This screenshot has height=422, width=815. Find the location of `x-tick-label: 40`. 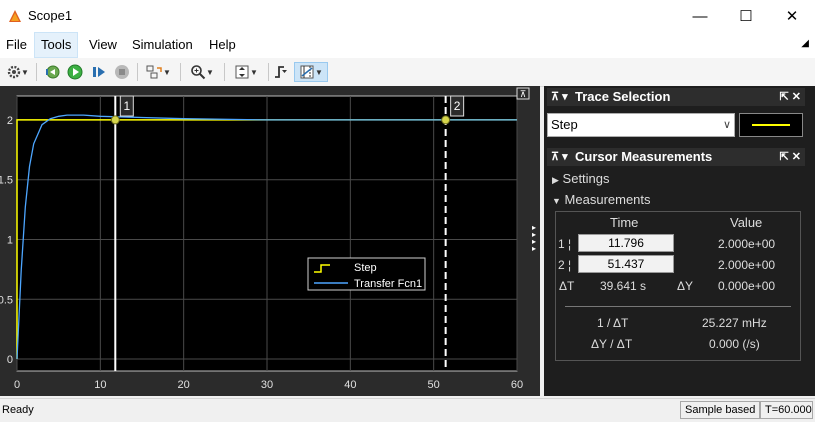

x-tick-label: 40 is located at coordinates (350, 385).